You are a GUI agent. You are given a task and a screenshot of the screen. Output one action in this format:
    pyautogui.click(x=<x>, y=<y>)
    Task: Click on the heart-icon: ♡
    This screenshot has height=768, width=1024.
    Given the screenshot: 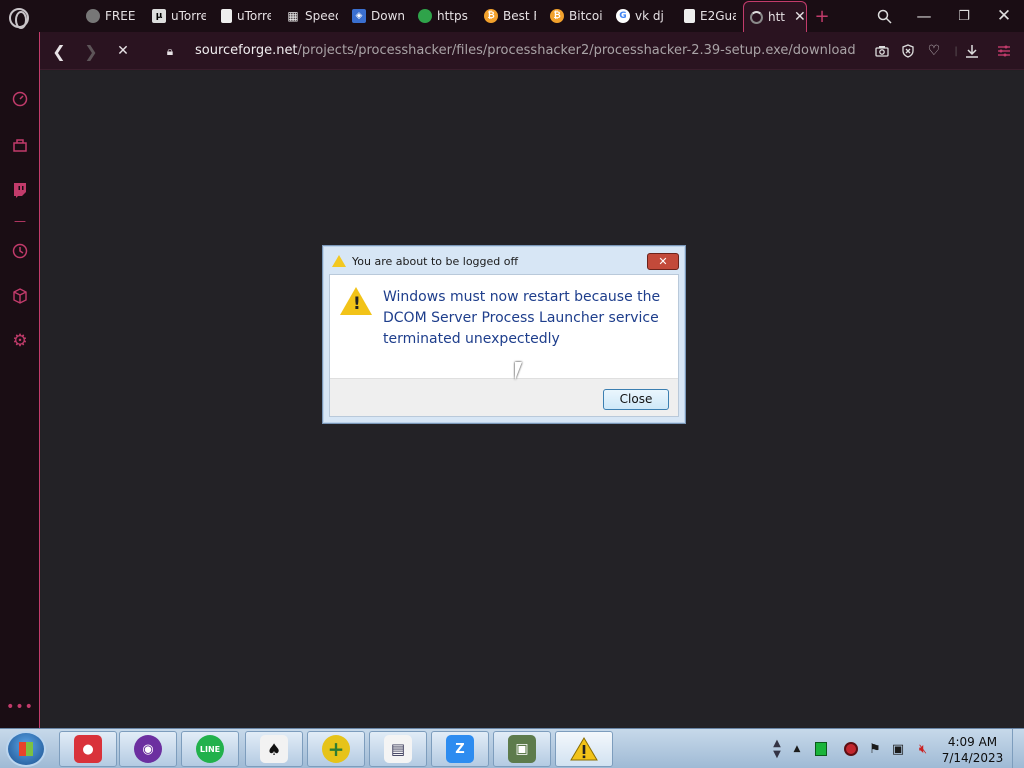 What is the action you would take?
    pyautogui.click(x=934, y=51)
    